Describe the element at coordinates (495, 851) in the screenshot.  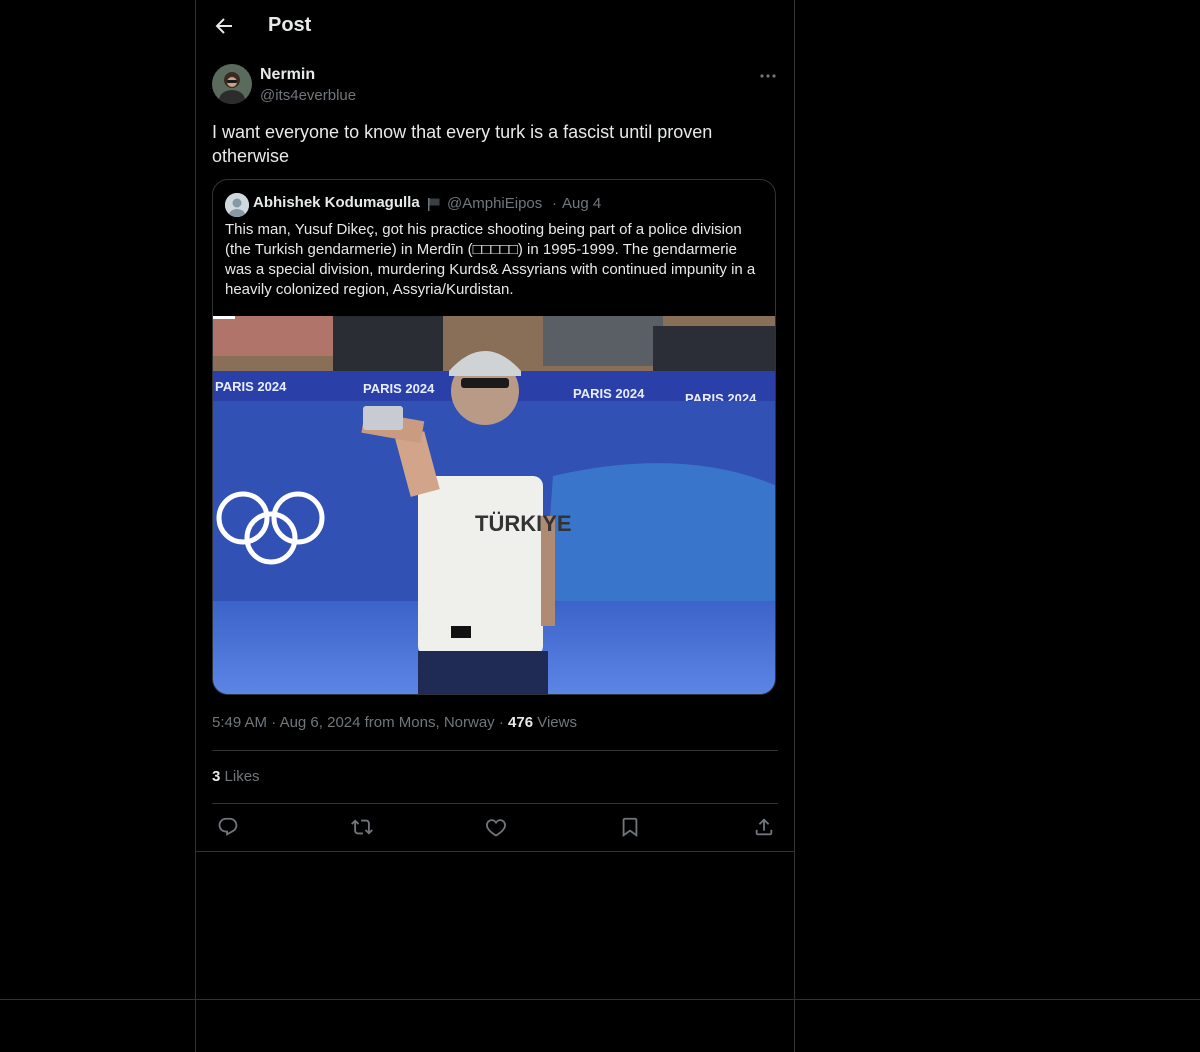
I see `post-bottom-divider` at that location.